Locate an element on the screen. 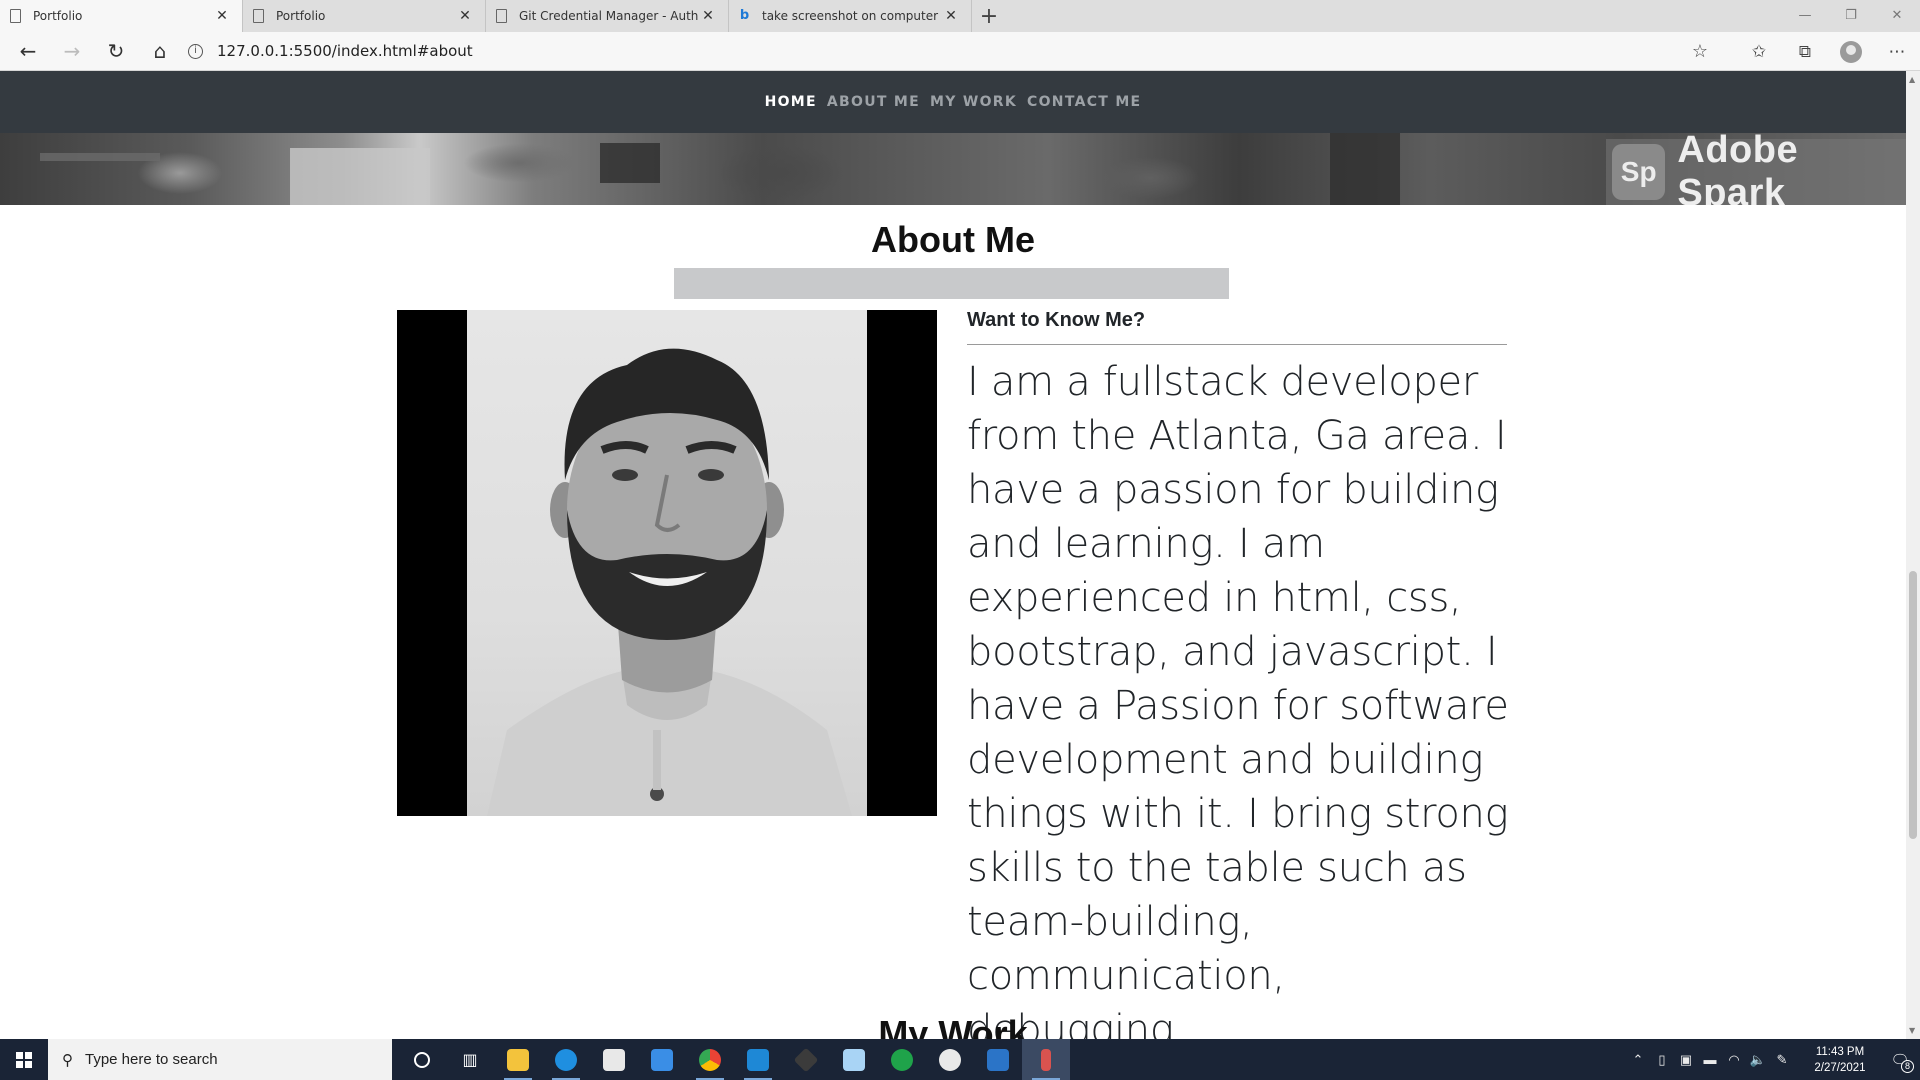 This screenshot has width=1920, height=1080. git-app-icon is located at coordinates (806, 1059).